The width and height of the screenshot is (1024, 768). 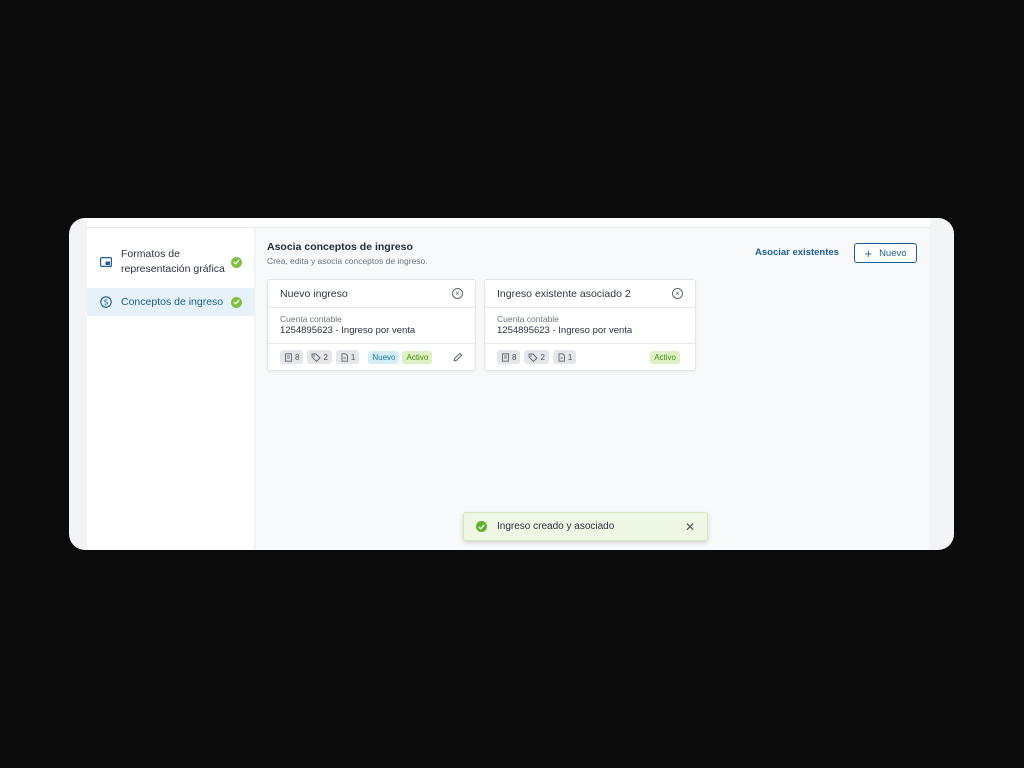 What do you see at coordinates (797, 252) in the screenshot?
I see `associate-existing-button: Asociar existentes` at bounding box center [797, 252].